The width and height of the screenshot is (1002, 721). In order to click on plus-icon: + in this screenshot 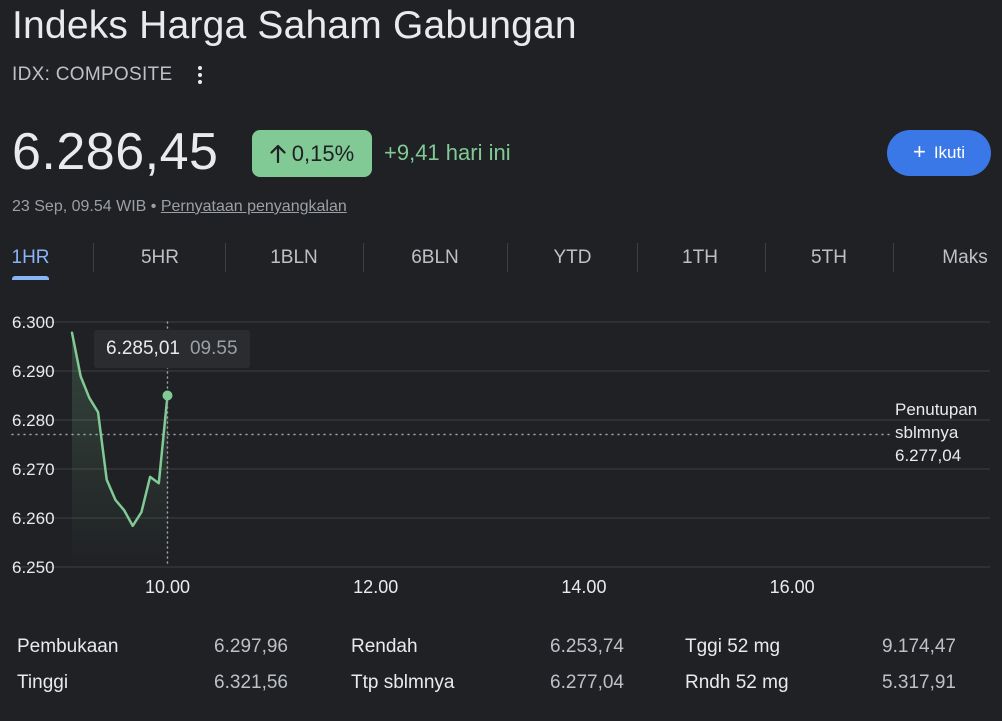, I will do `click(919, 151)`.